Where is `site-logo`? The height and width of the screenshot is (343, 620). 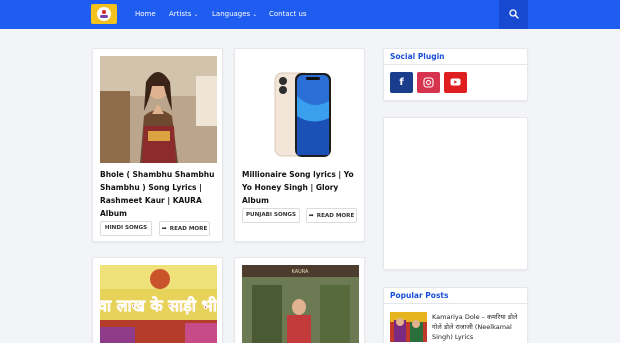 site-logo is located at coordinates (104, 14).